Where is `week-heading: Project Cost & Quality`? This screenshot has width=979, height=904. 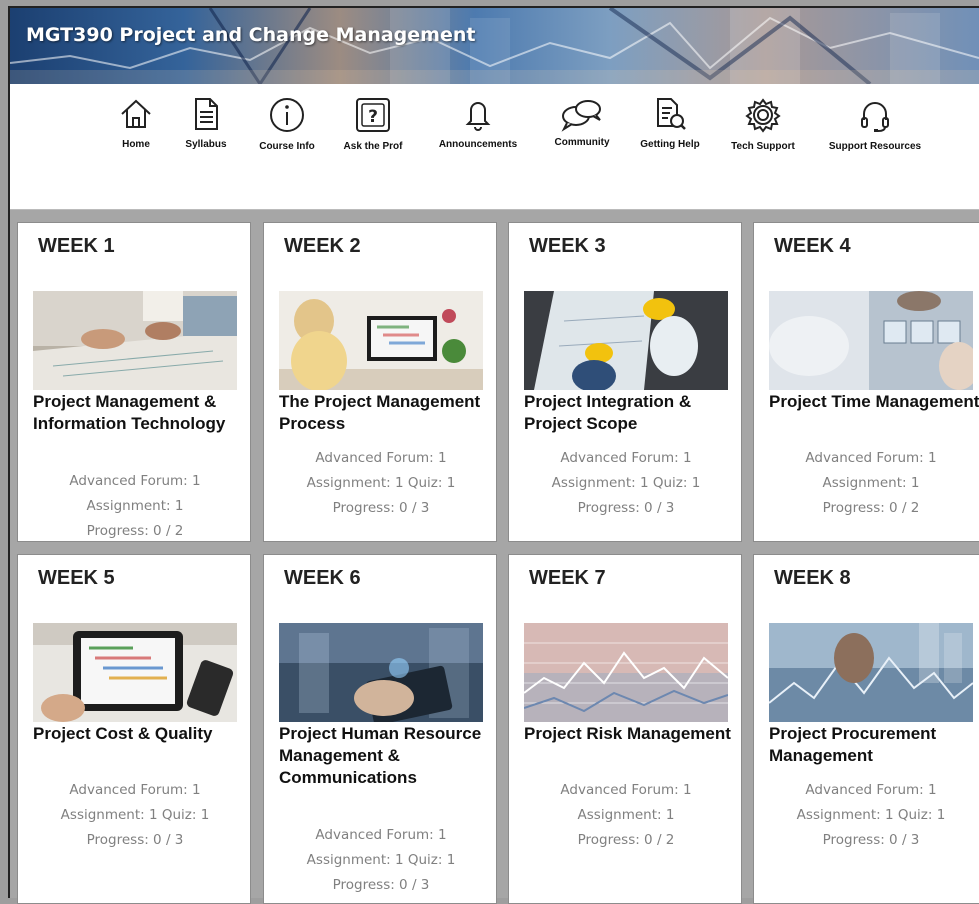
week-heading: Project Cost & Quality is located at coordinates (139, 734).